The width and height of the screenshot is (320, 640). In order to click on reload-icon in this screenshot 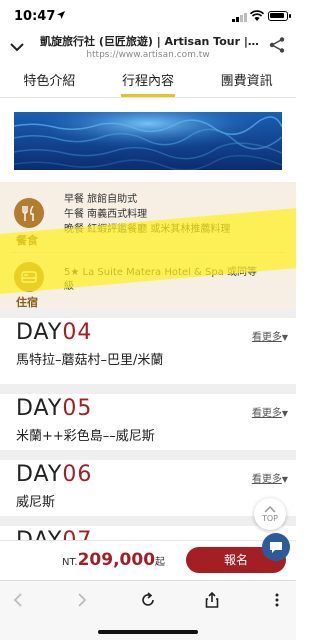, I will do `click(148, 600)`.